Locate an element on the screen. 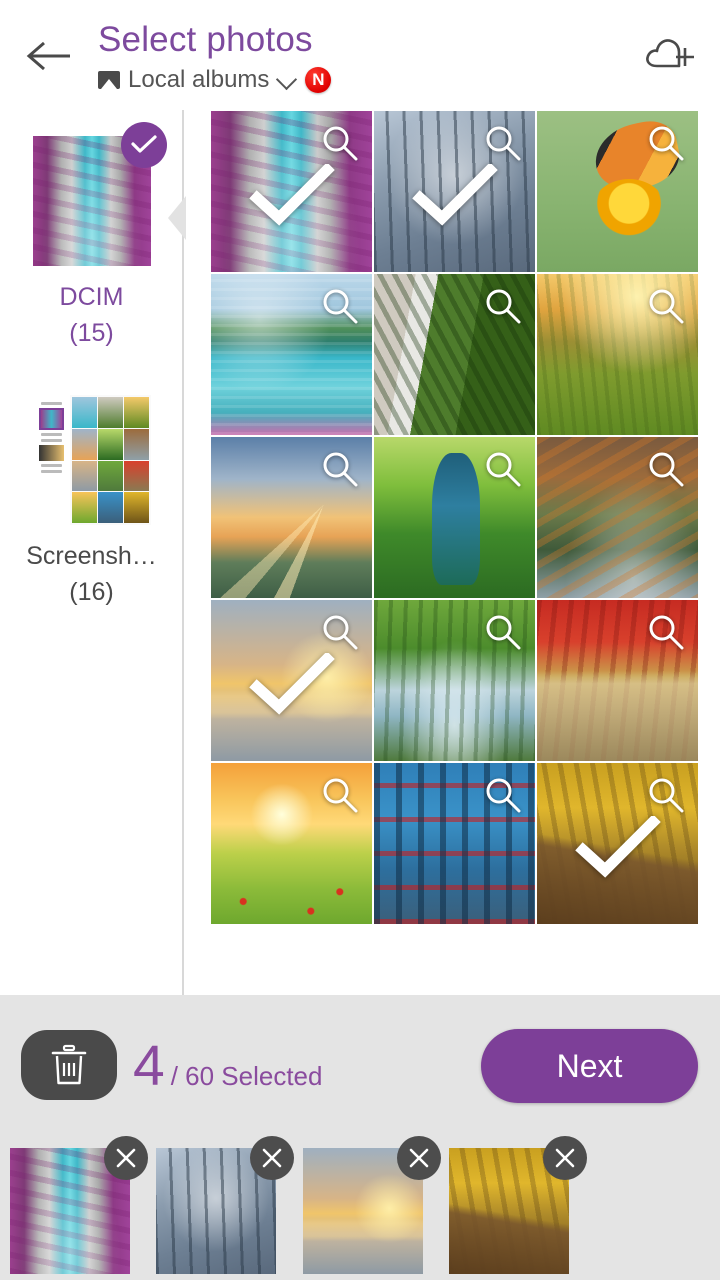 Image resolution: width=720 pixels, height=1280 pixels. cloud-plus-icon is located at coordinates (670, 53).